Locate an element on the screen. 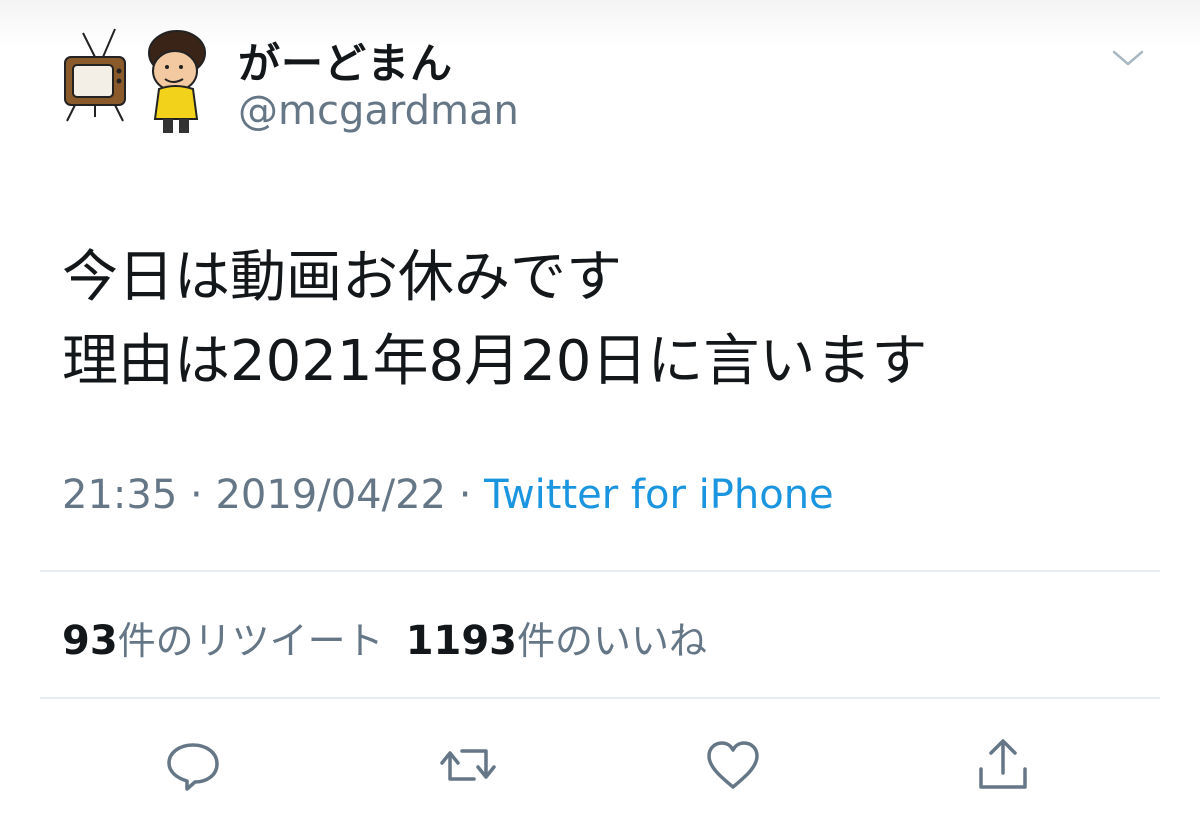  avatar is located at coordinates (135, 77).